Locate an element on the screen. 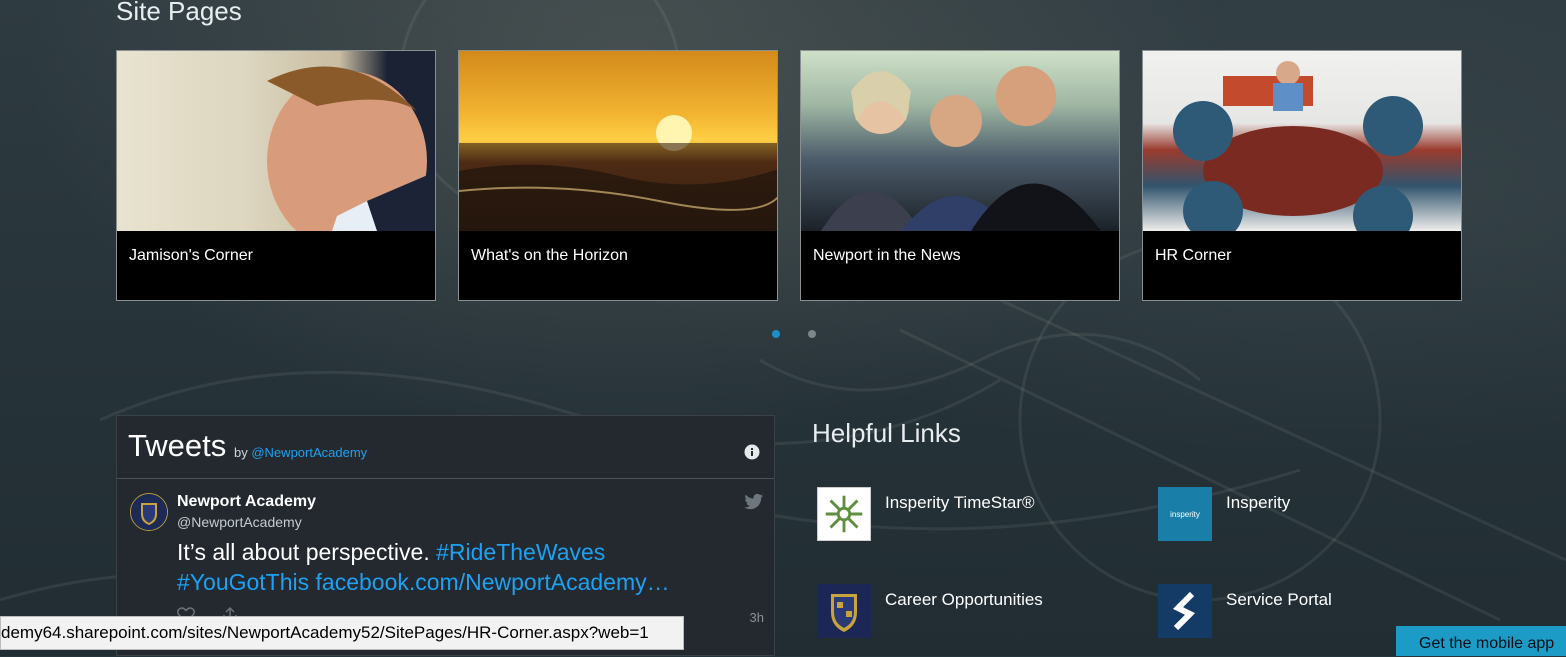  tweets-handle-link: @NewportAcademy is located at coordinates (309, 452).